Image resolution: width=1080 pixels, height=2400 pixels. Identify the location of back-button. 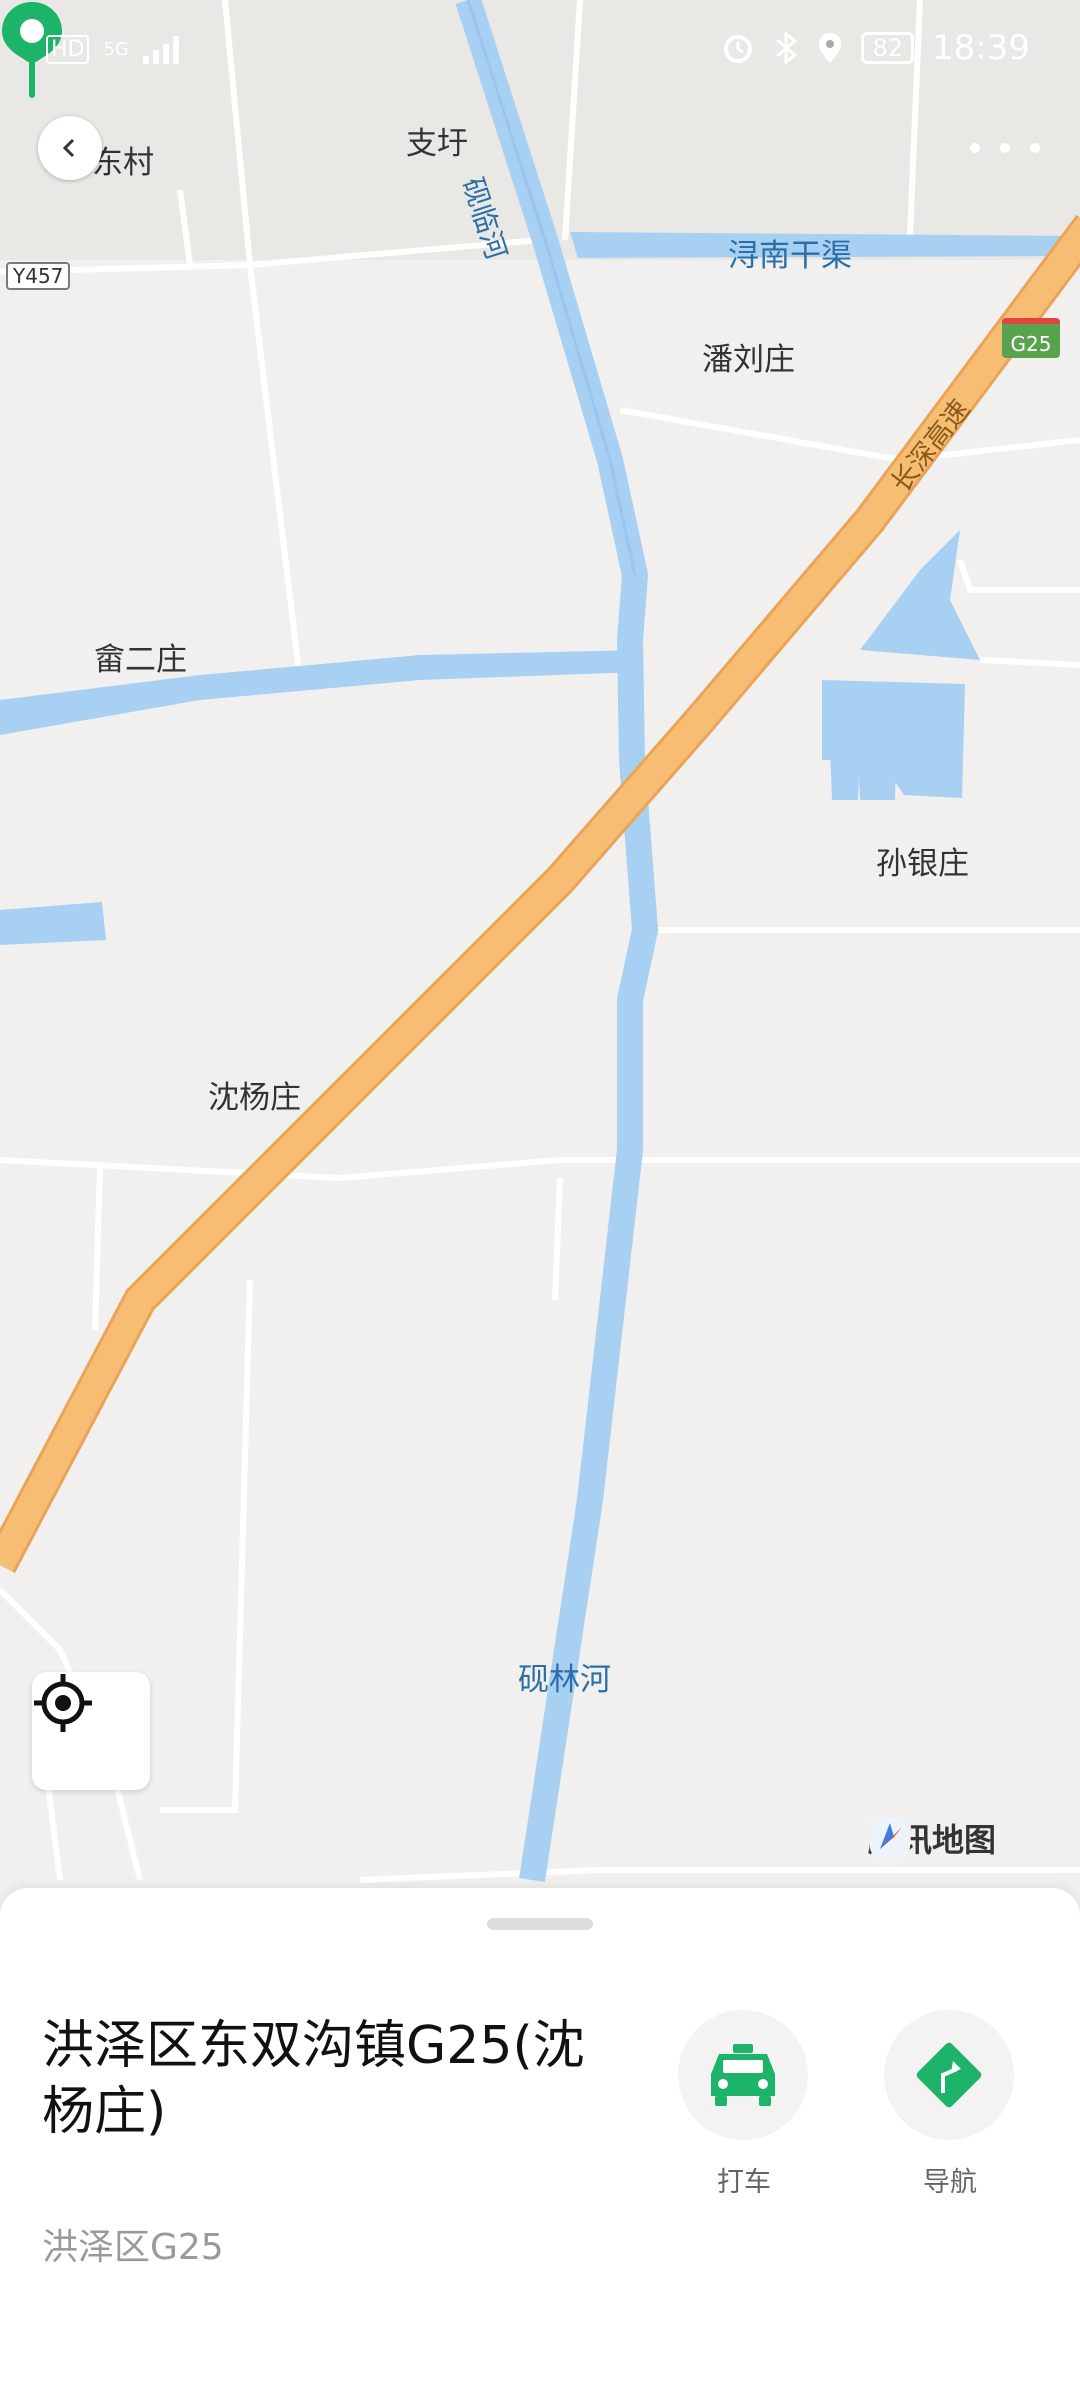
(70, 148).